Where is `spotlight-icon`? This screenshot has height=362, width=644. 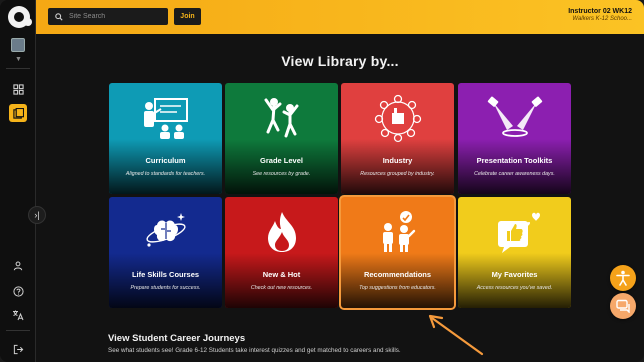 spotlight-icon is located at coordinates (514, 116).